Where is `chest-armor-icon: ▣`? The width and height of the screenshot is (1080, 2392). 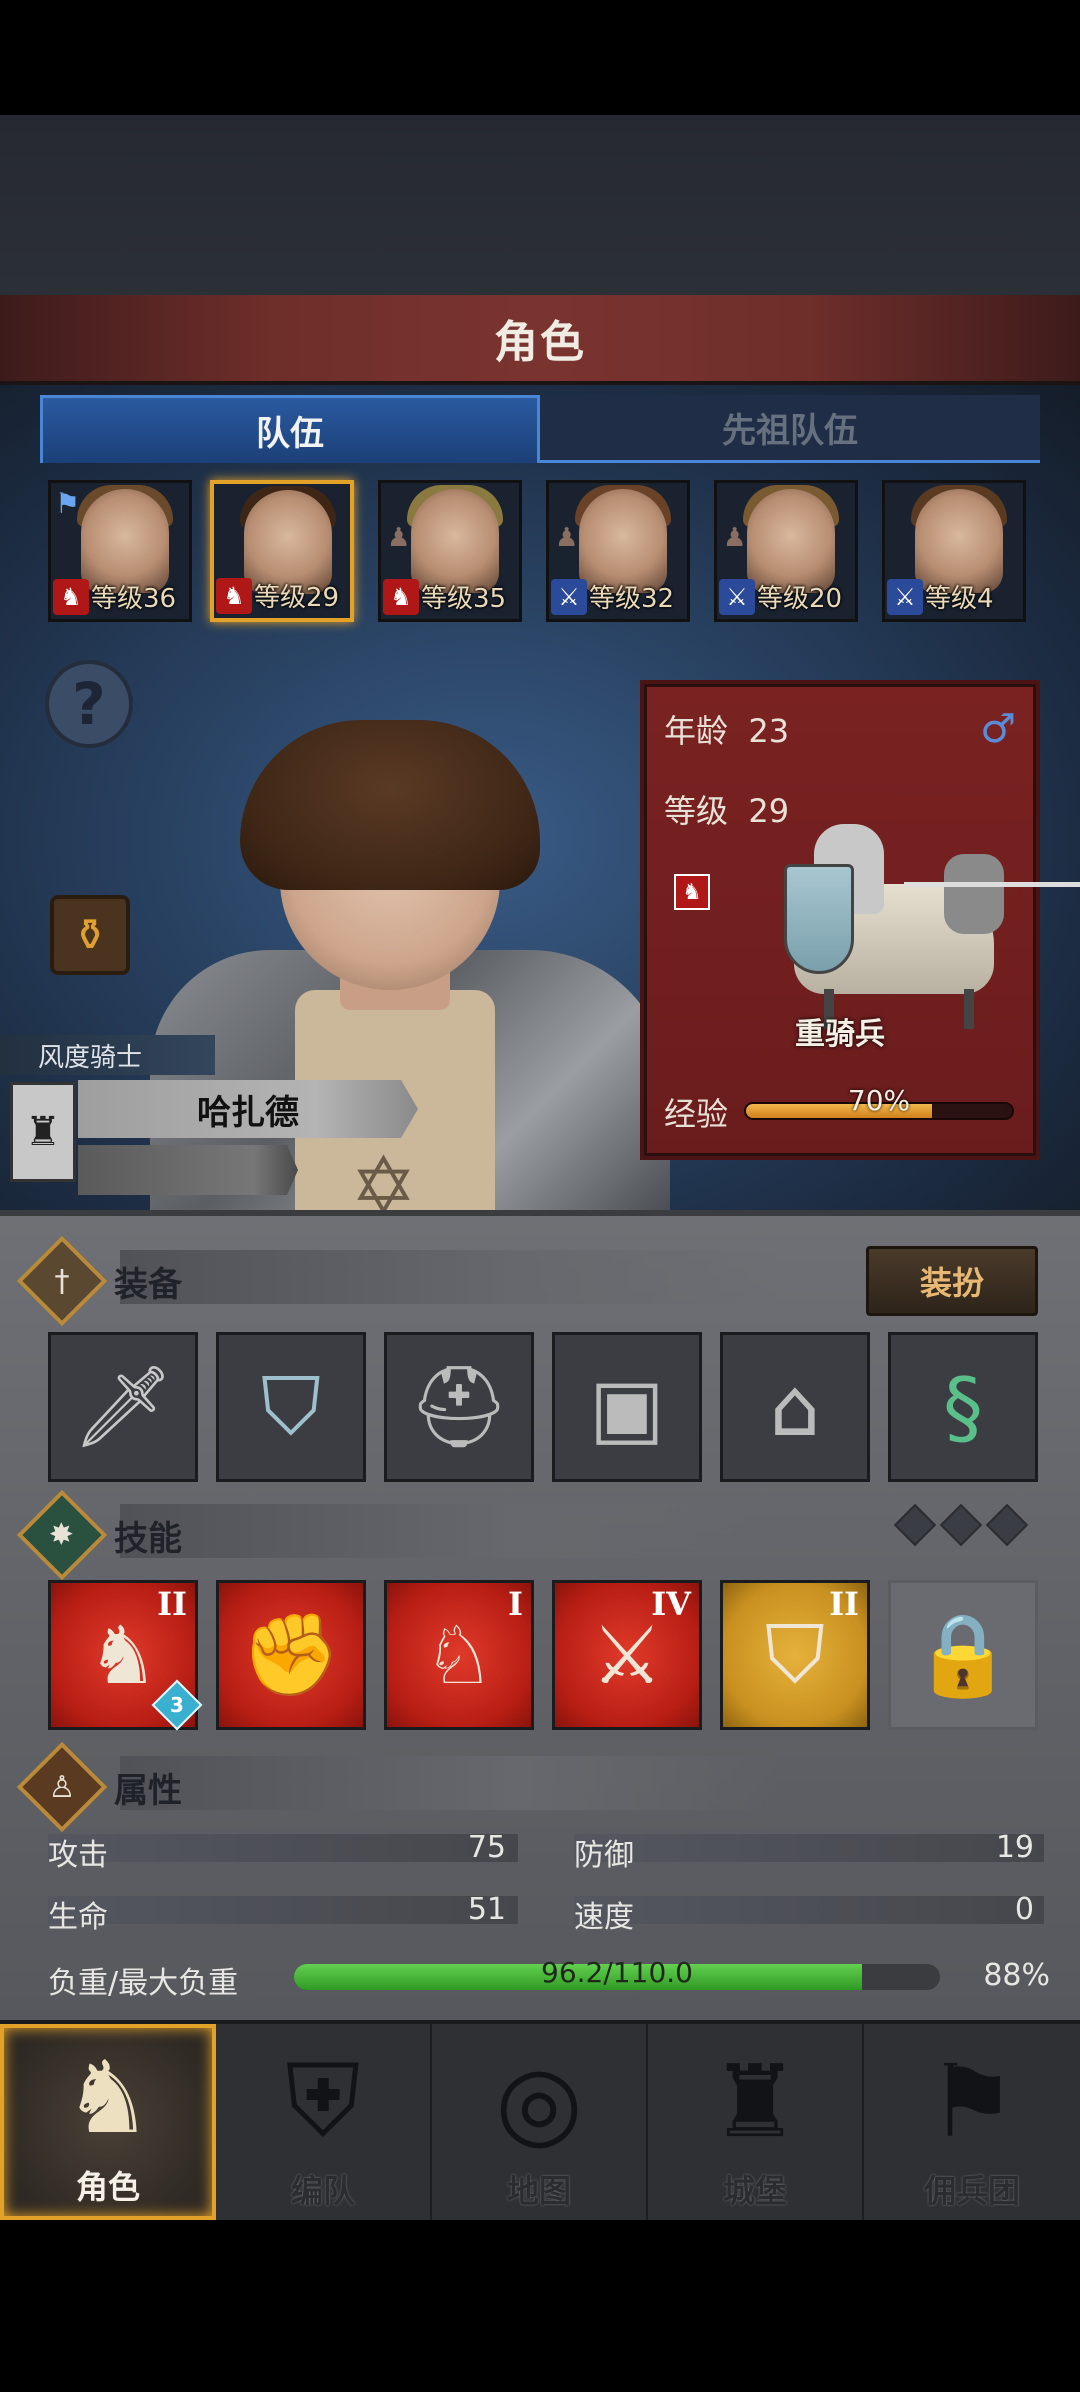 chest-armor-icon: ▣ is located at coordinates (627, 1407).